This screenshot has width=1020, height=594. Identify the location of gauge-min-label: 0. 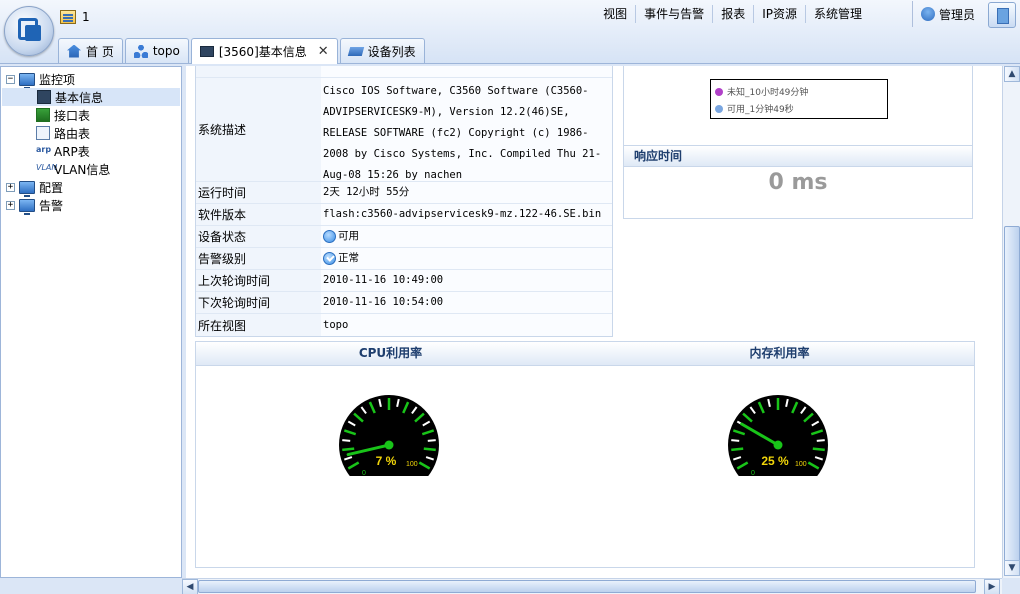
(364, 473).